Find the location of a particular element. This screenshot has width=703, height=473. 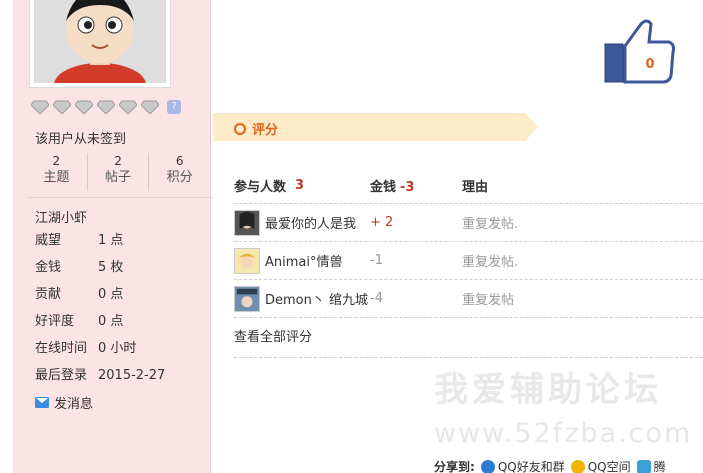

medal-row: ? is located at coordinates (106, 107).